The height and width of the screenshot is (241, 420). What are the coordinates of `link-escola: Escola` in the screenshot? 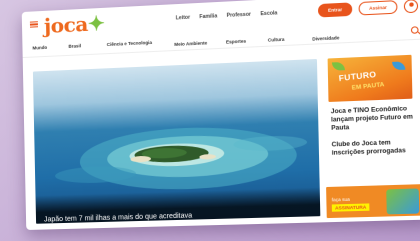 It's located at (268, 13).